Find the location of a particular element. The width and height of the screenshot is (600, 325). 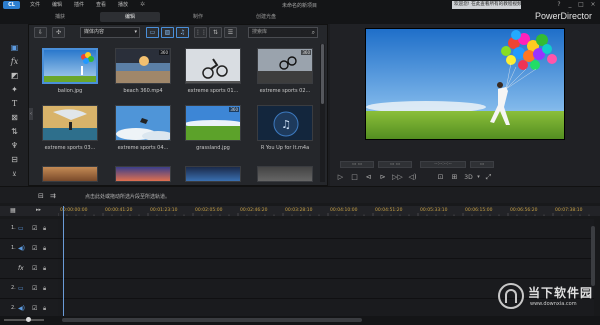

library-search-input: 搜索库 ⌕ is located at coordinates (283, 32).